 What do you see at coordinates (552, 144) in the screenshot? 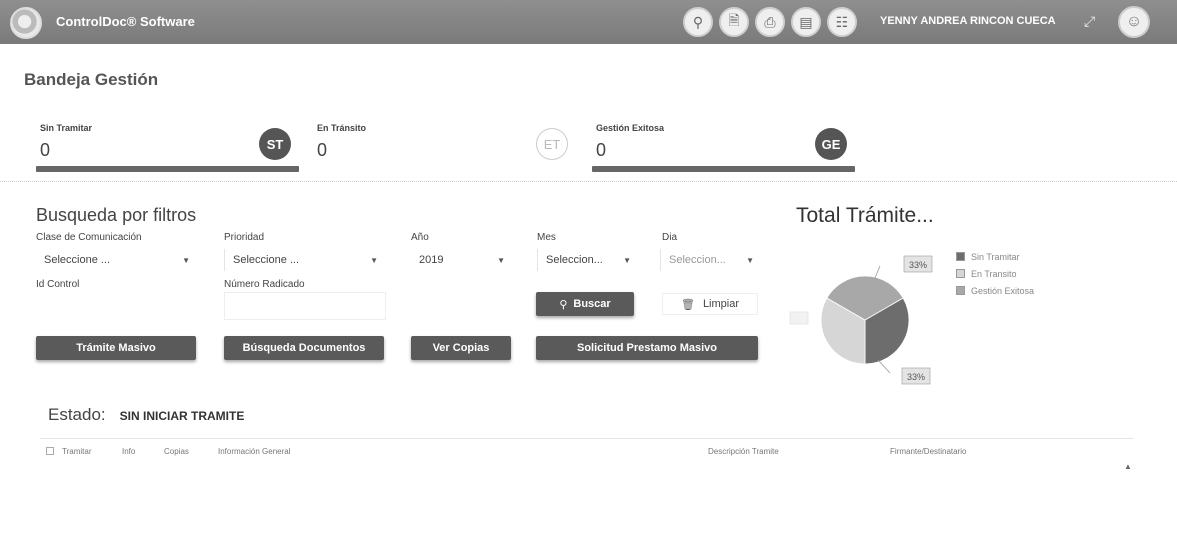
I see `status-badge-et: ET` at bounding box center [552, 144].